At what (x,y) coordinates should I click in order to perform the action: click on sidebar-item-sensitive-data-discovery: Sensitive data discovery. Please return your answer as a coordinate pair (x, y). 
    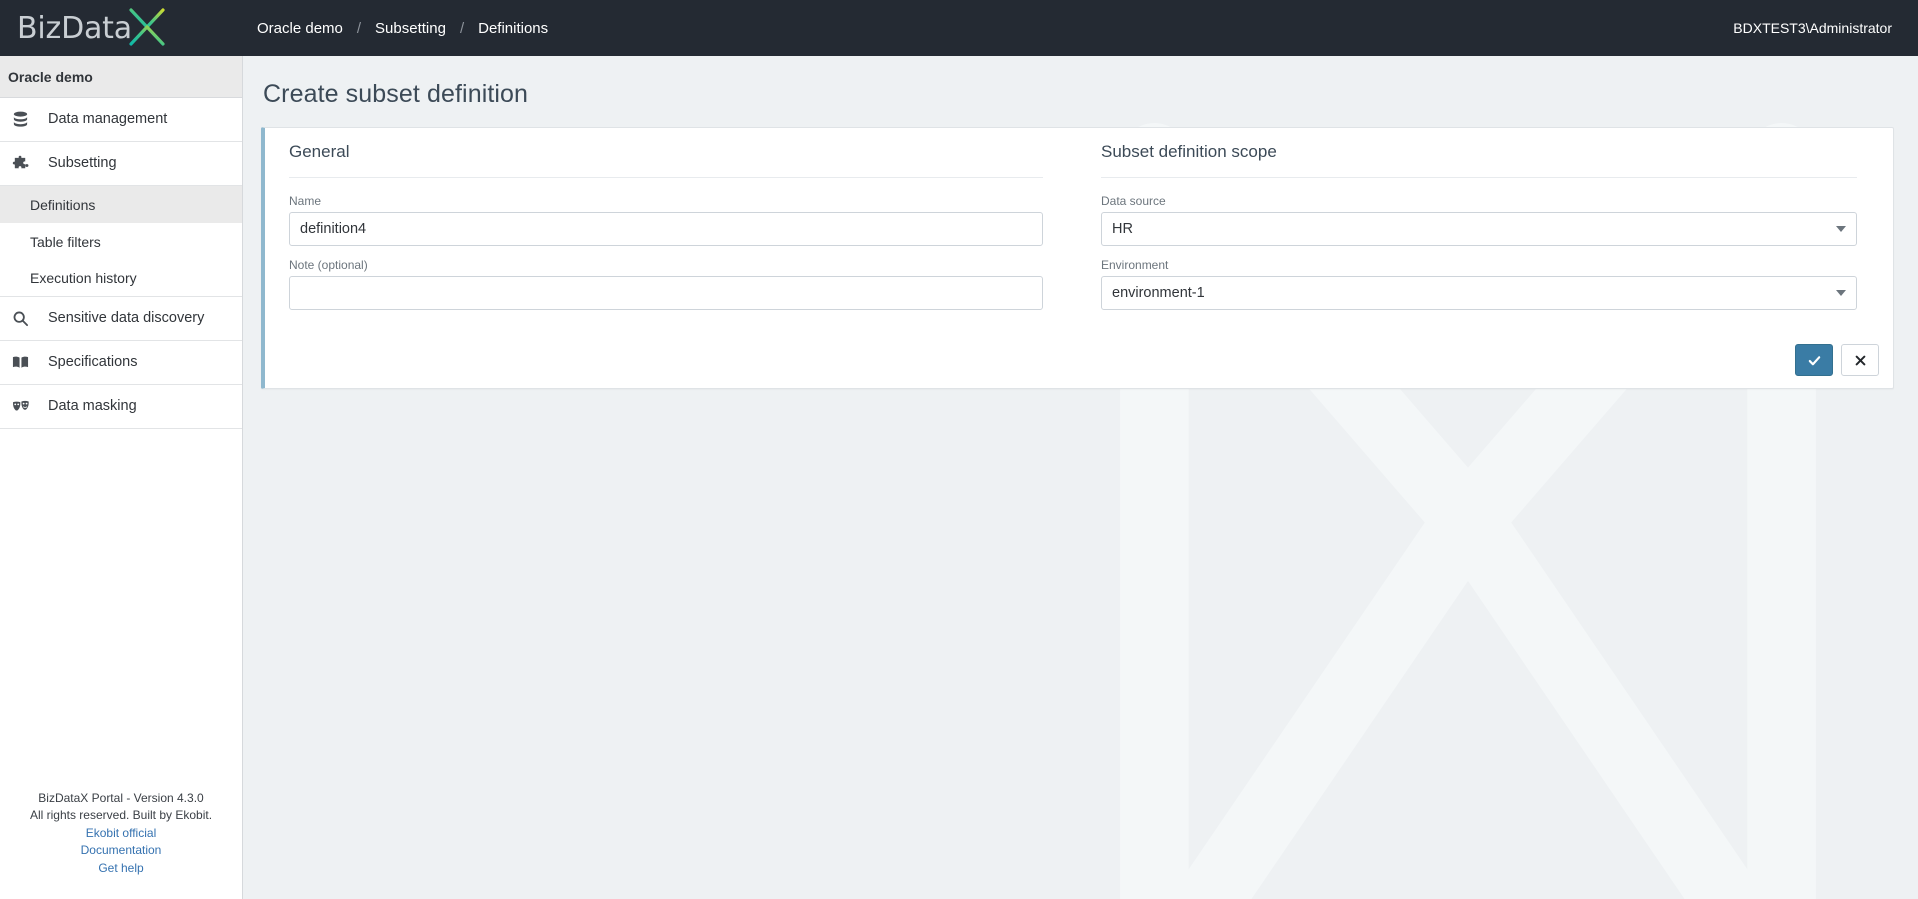
    Looking at the image, I should click on (121, 319).